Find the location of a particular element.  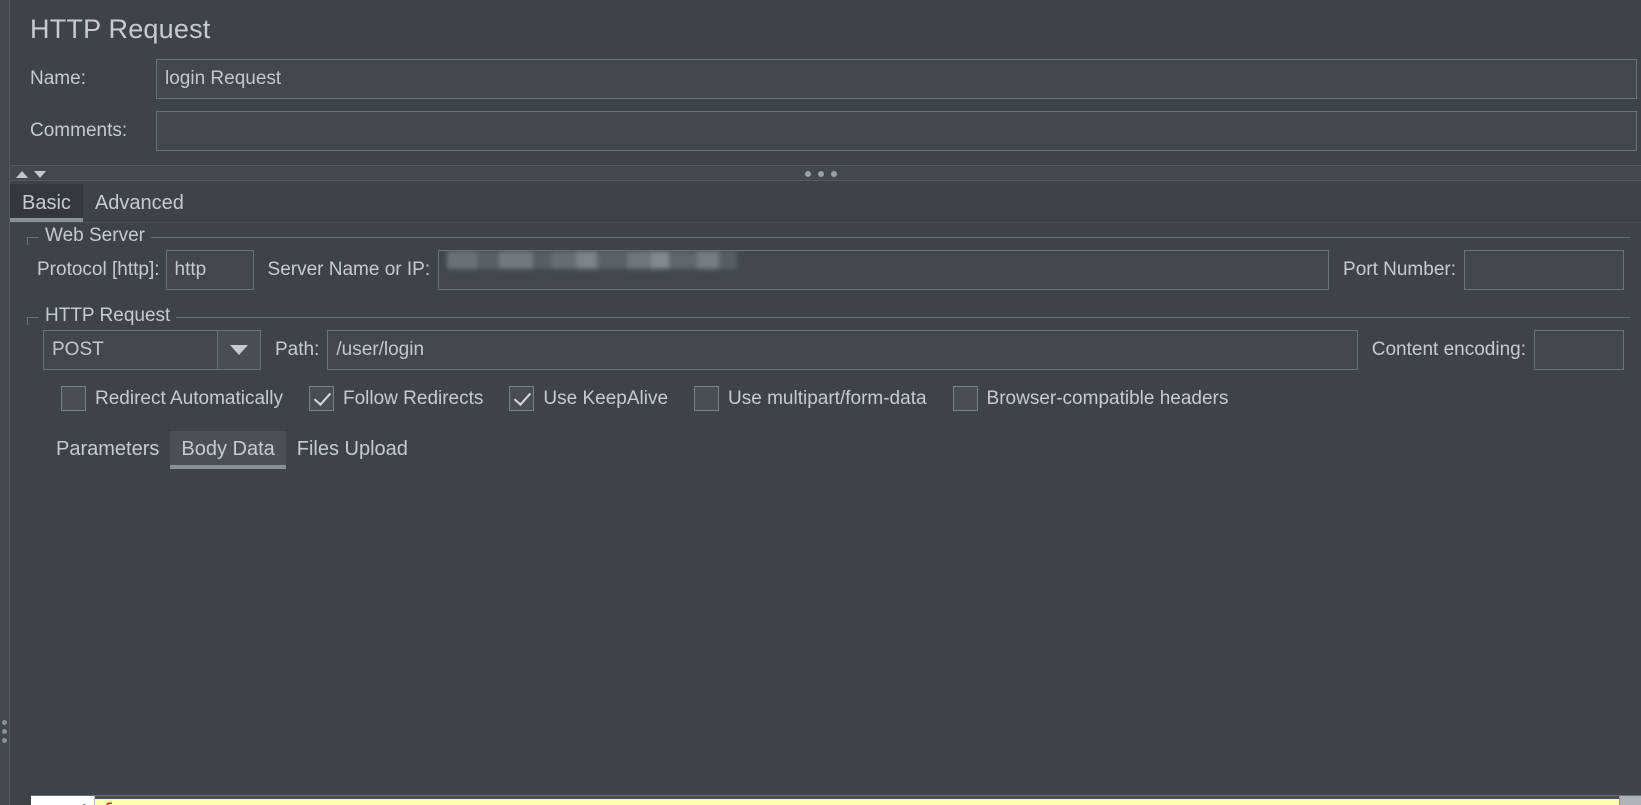

checkbox-use-multipart-form-data: Use multipart/form-data is located at coordinates (810, 398).